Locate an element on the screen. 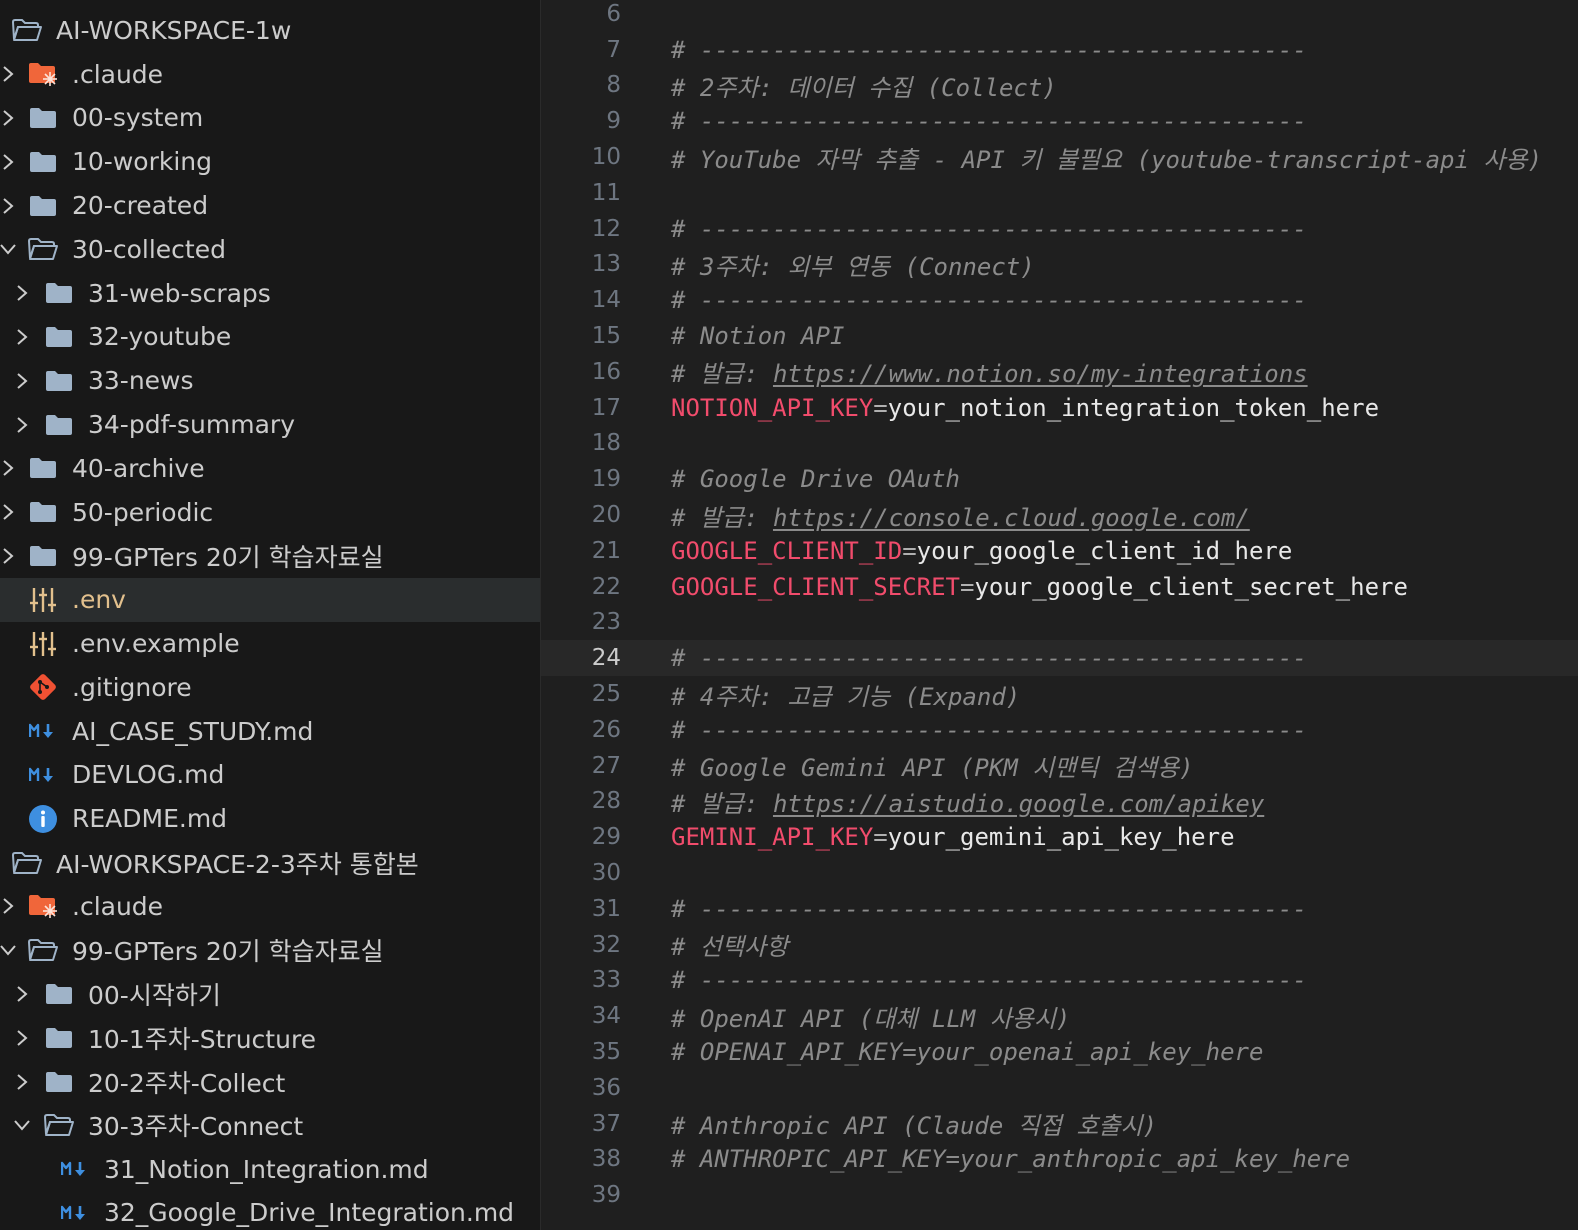 The image size is (1578, 1230). comment-link: https://aistudio.google.com/apikey is located at coordinates (1018, 804).